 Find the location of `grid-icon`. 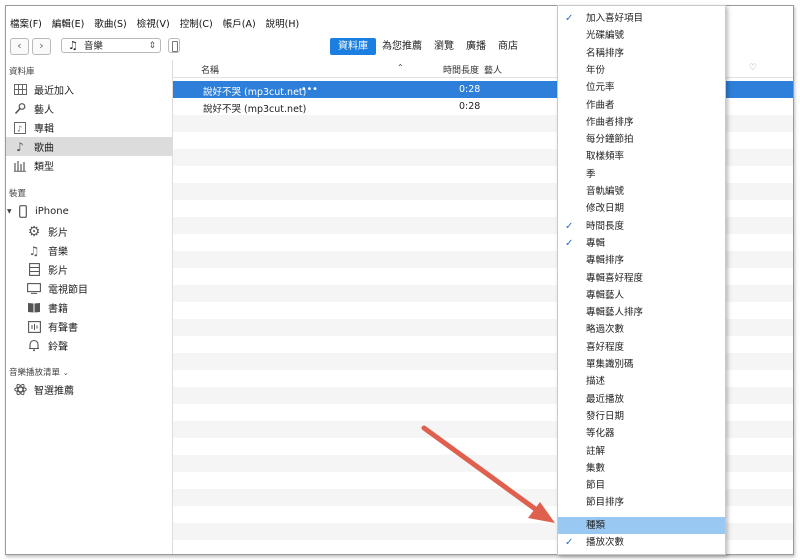

grid-icon is located at coordinates (20, 90).